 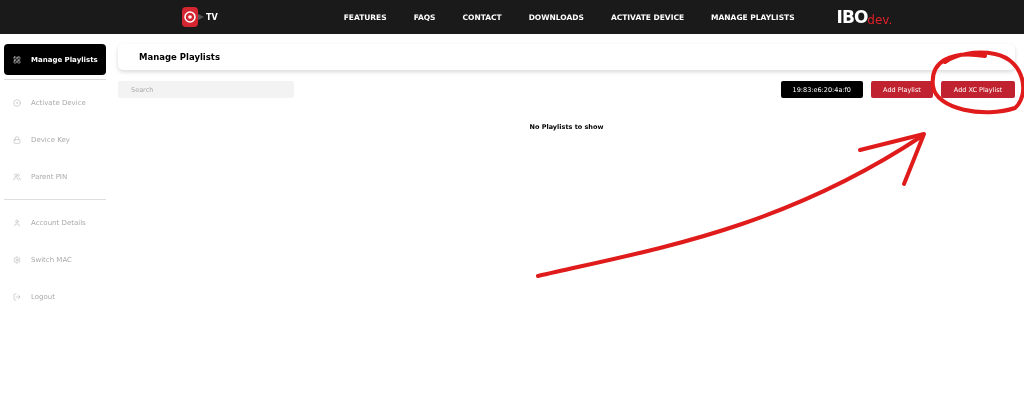 I want to click on brand-logo: IBOdev., so click(x=864, y=17).